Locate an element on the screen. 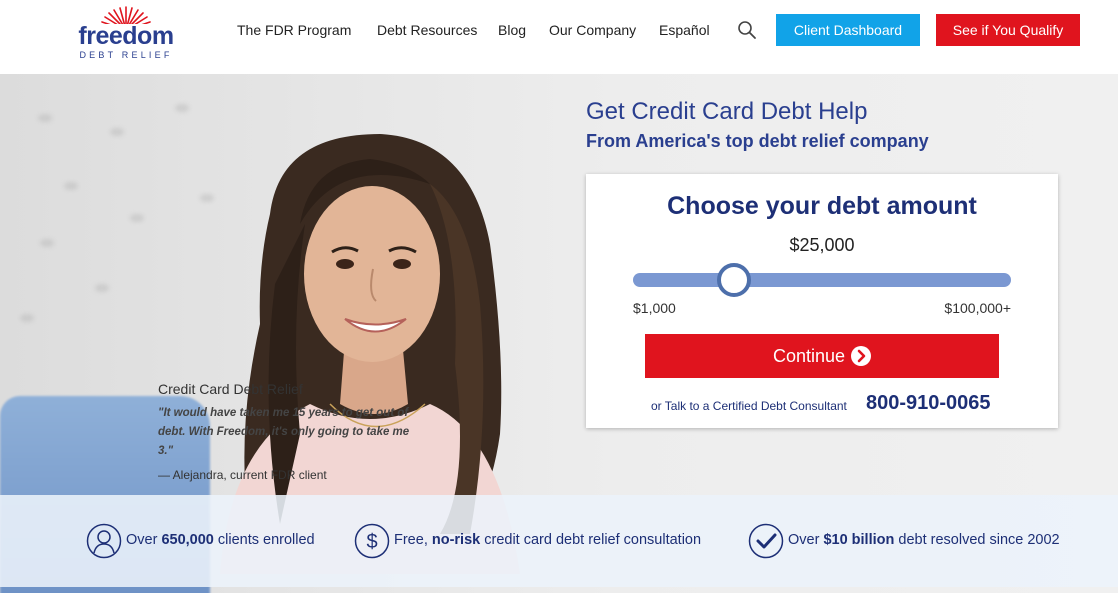 The width and height of the screenshot is (1118, 593). dollar-icon: $ is located at coordinates (372, 541).